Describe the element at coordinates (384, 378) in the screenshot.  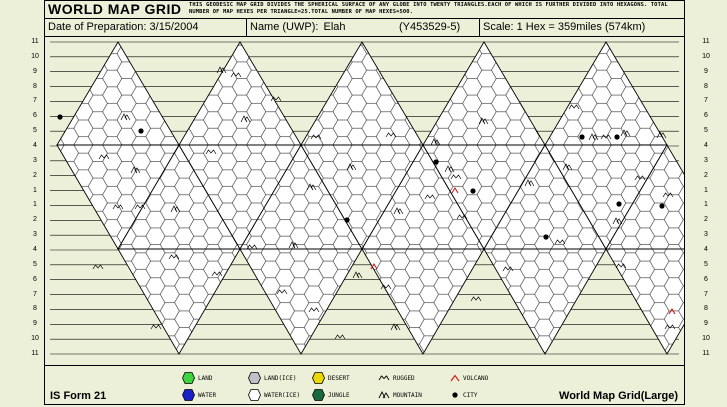
I see `rugged-symbol-icon` at that location.